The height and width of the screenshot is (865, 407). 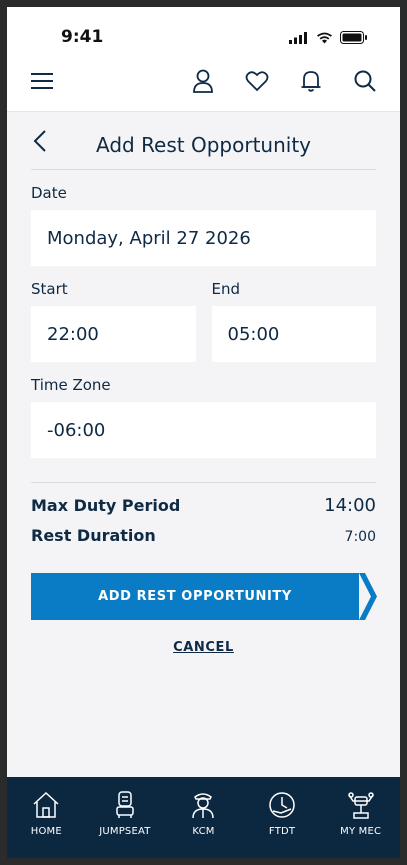 I want to click on end-group: End 05:00, so click(x=293, y=314).